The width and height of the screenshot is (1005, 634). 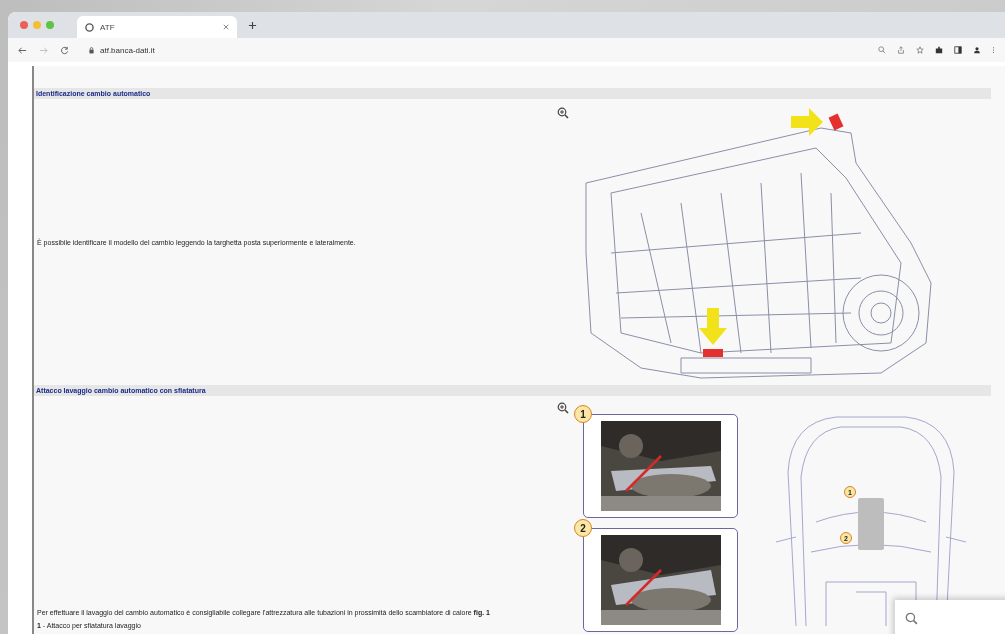 What do you see at coordinates (108, 27) in the screenshot?
I see `tab-title: ATF` at bounding box center [108, 27].